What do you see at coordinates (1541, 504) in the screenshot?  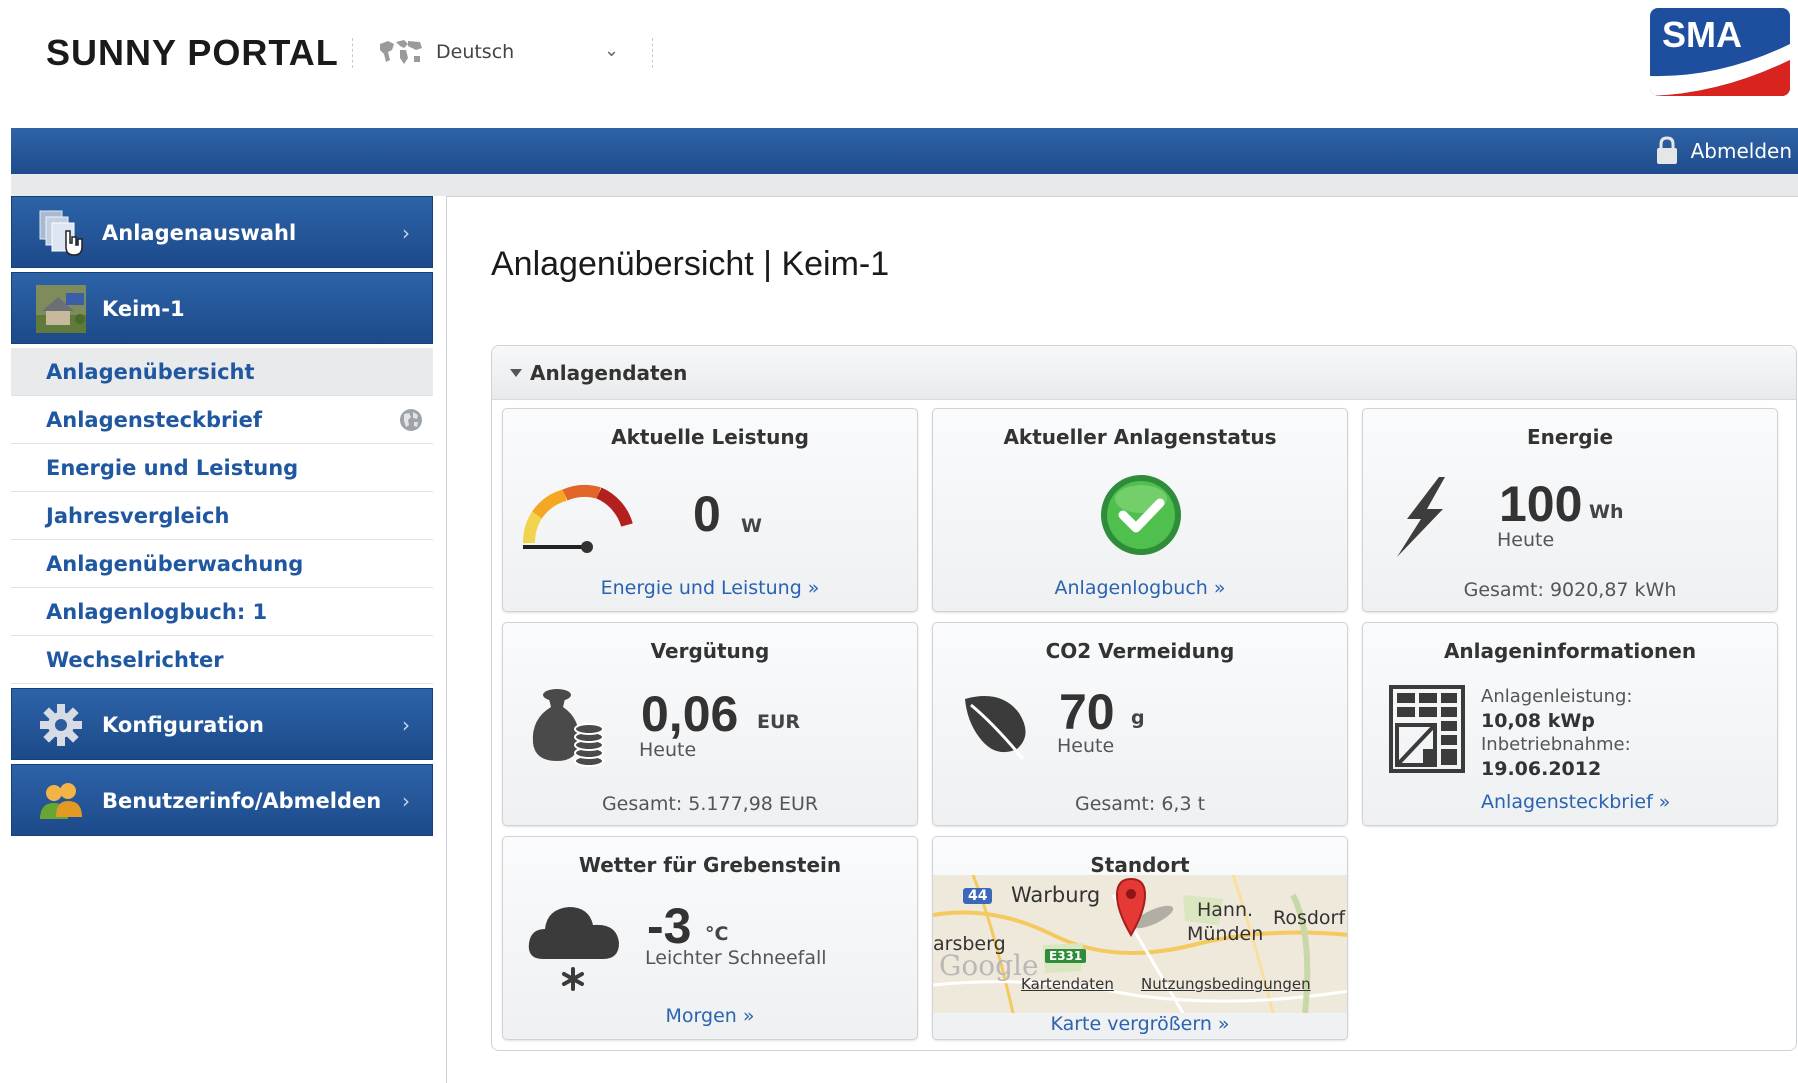 I see `energy-value: 100` at bounding box center [1541, 504].